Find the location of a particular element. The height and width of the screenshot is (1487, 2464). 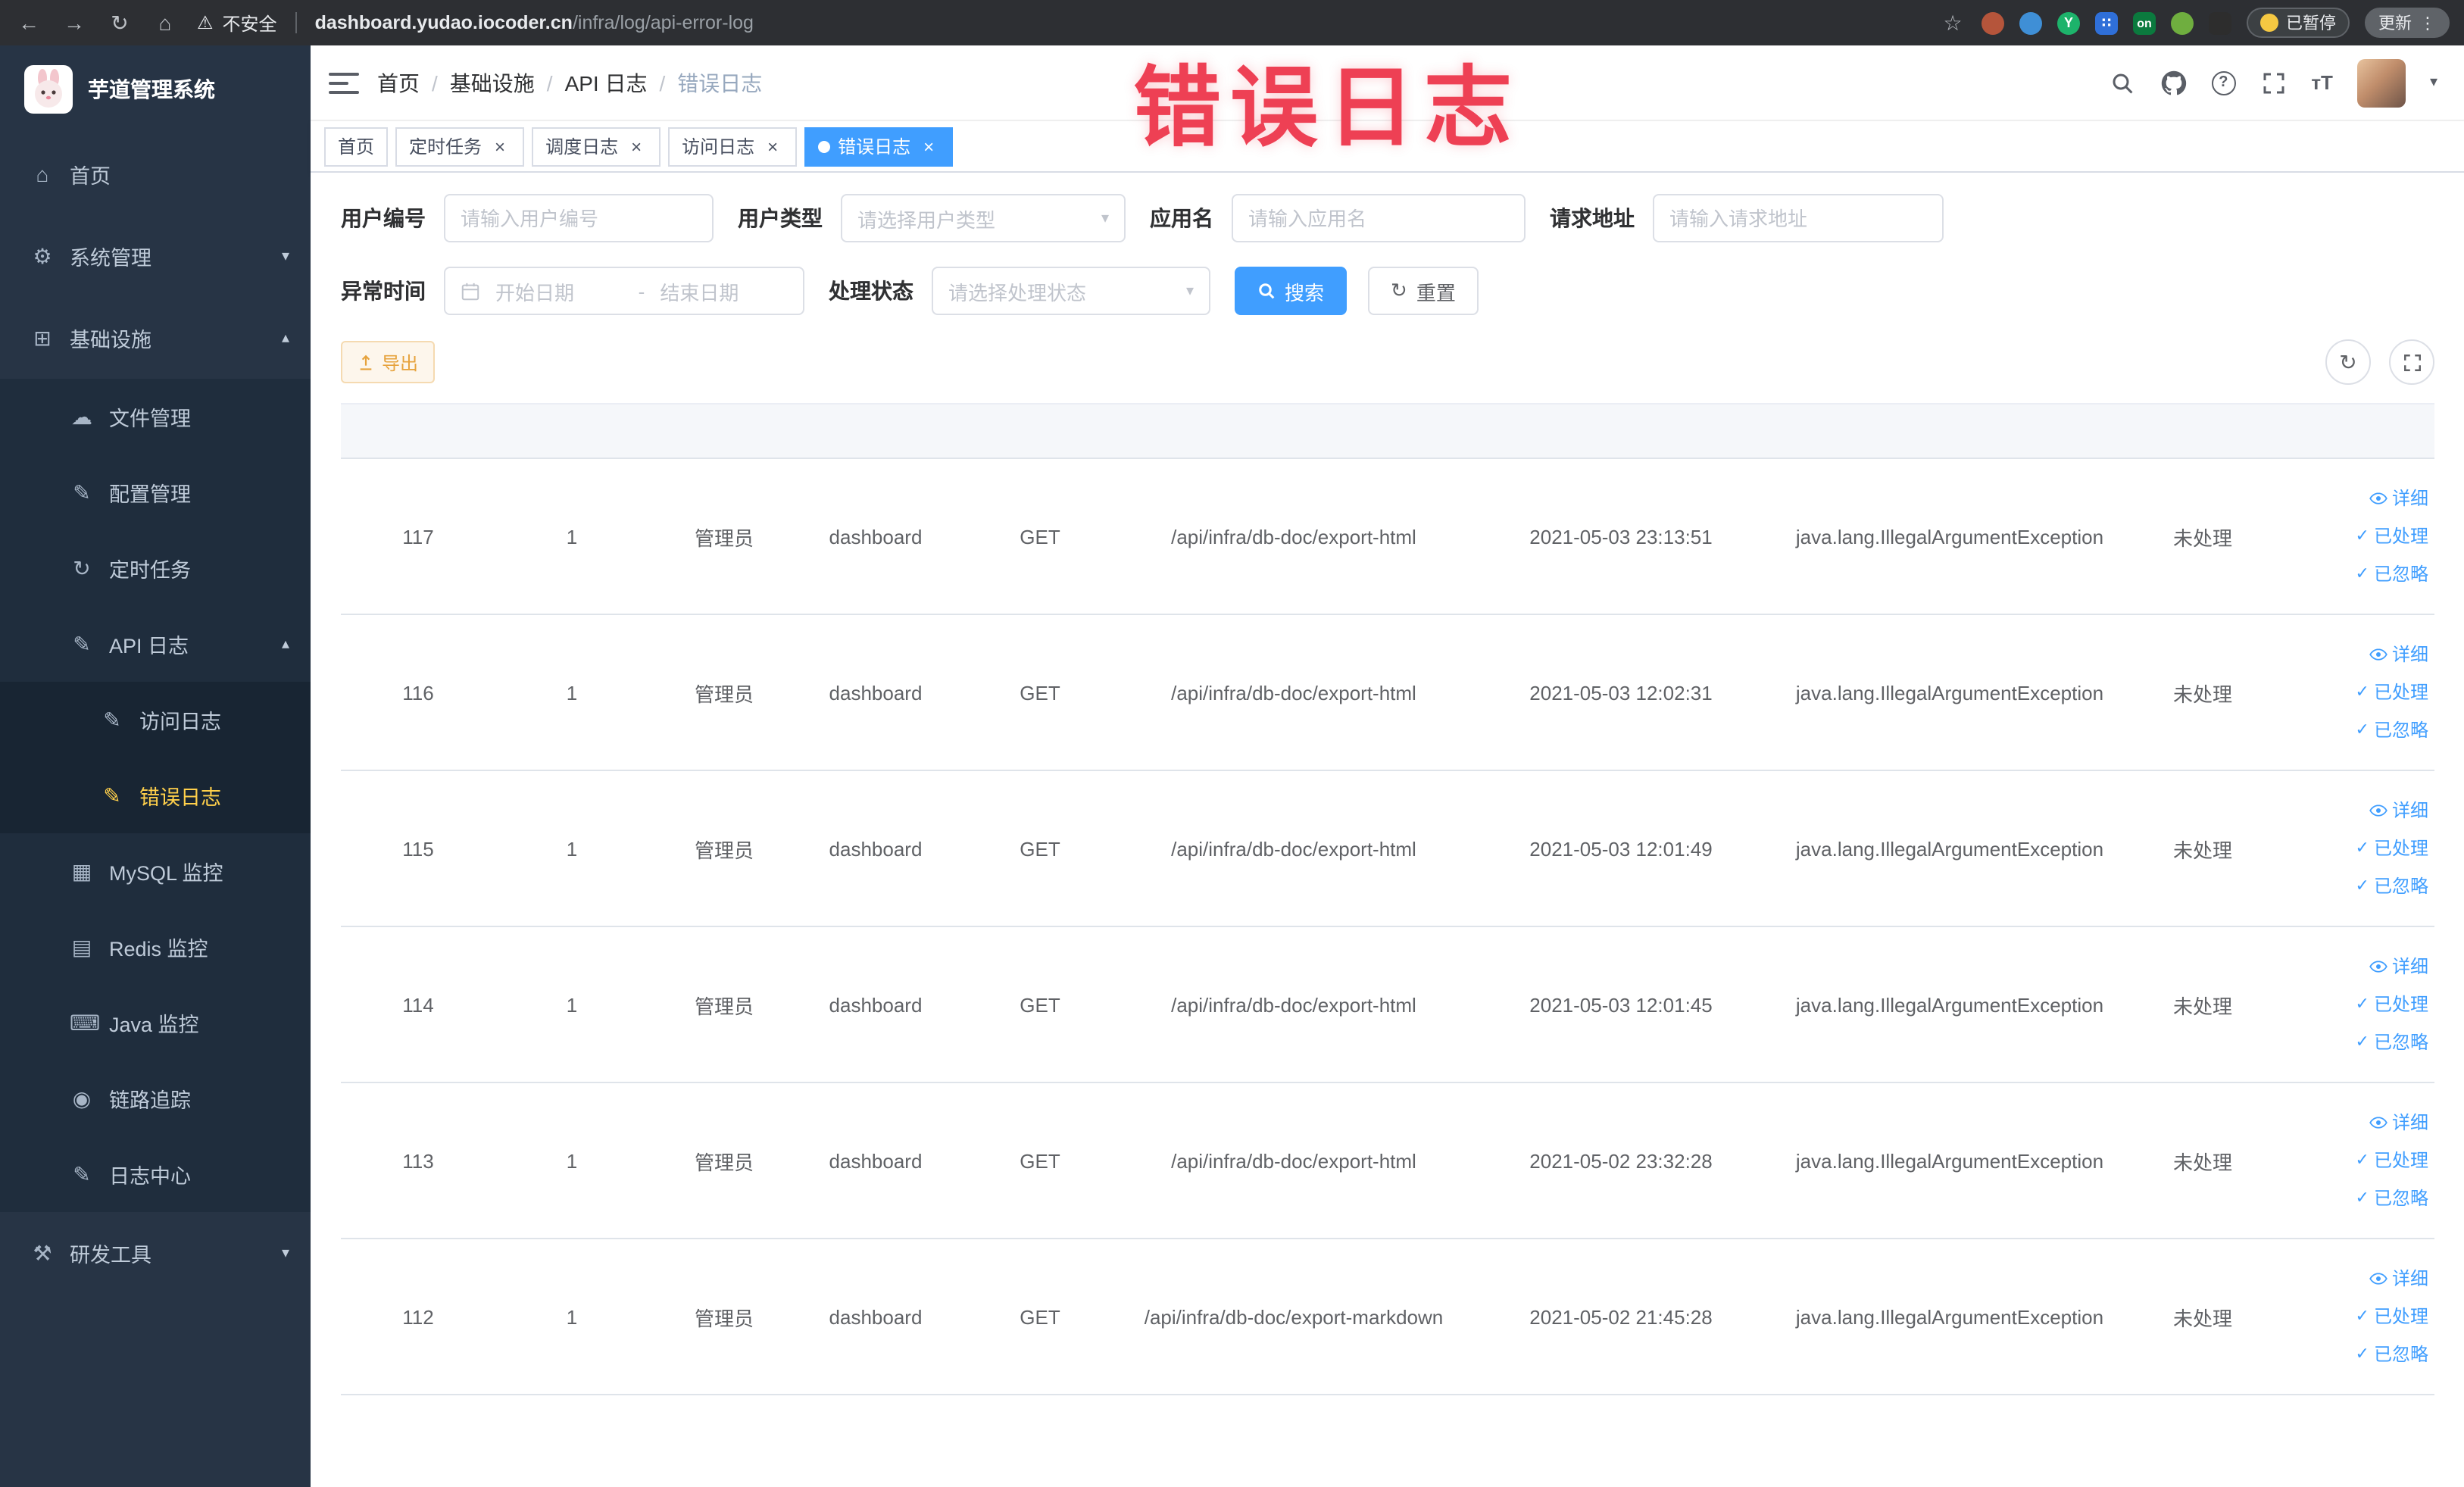

sidebar-item: ⊞ 基础设施 ▴ is located at coordinates (155, 338).